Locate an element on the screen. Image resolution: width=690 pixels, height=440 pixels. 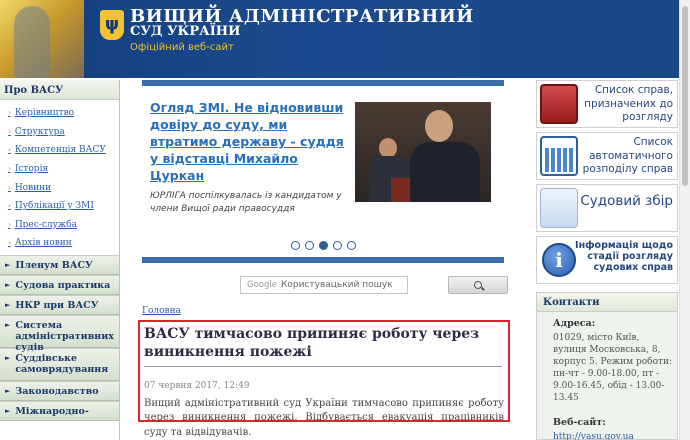
sidebar-subitem-archive: › Архів новин is located at coordinates (63, 243).